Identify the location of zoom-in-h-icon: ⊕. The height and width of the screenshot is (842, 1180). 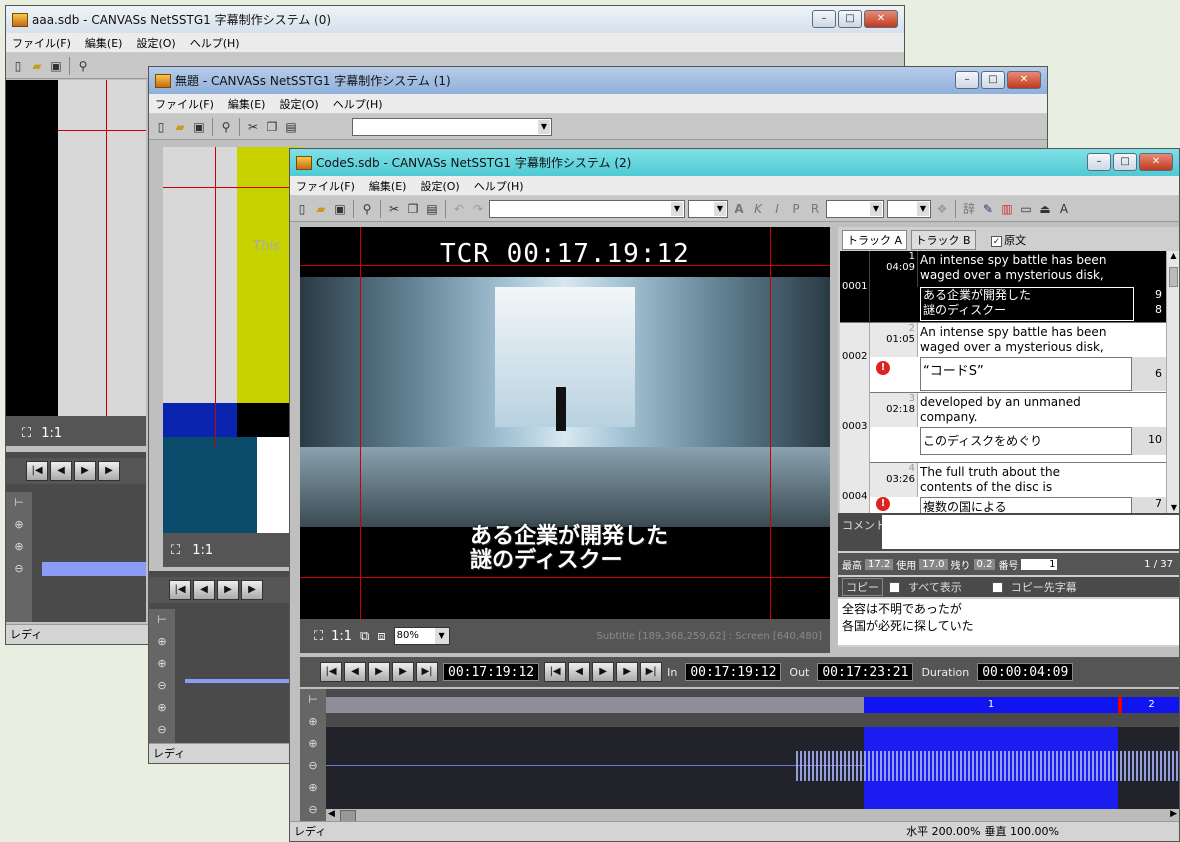
(313, 744).